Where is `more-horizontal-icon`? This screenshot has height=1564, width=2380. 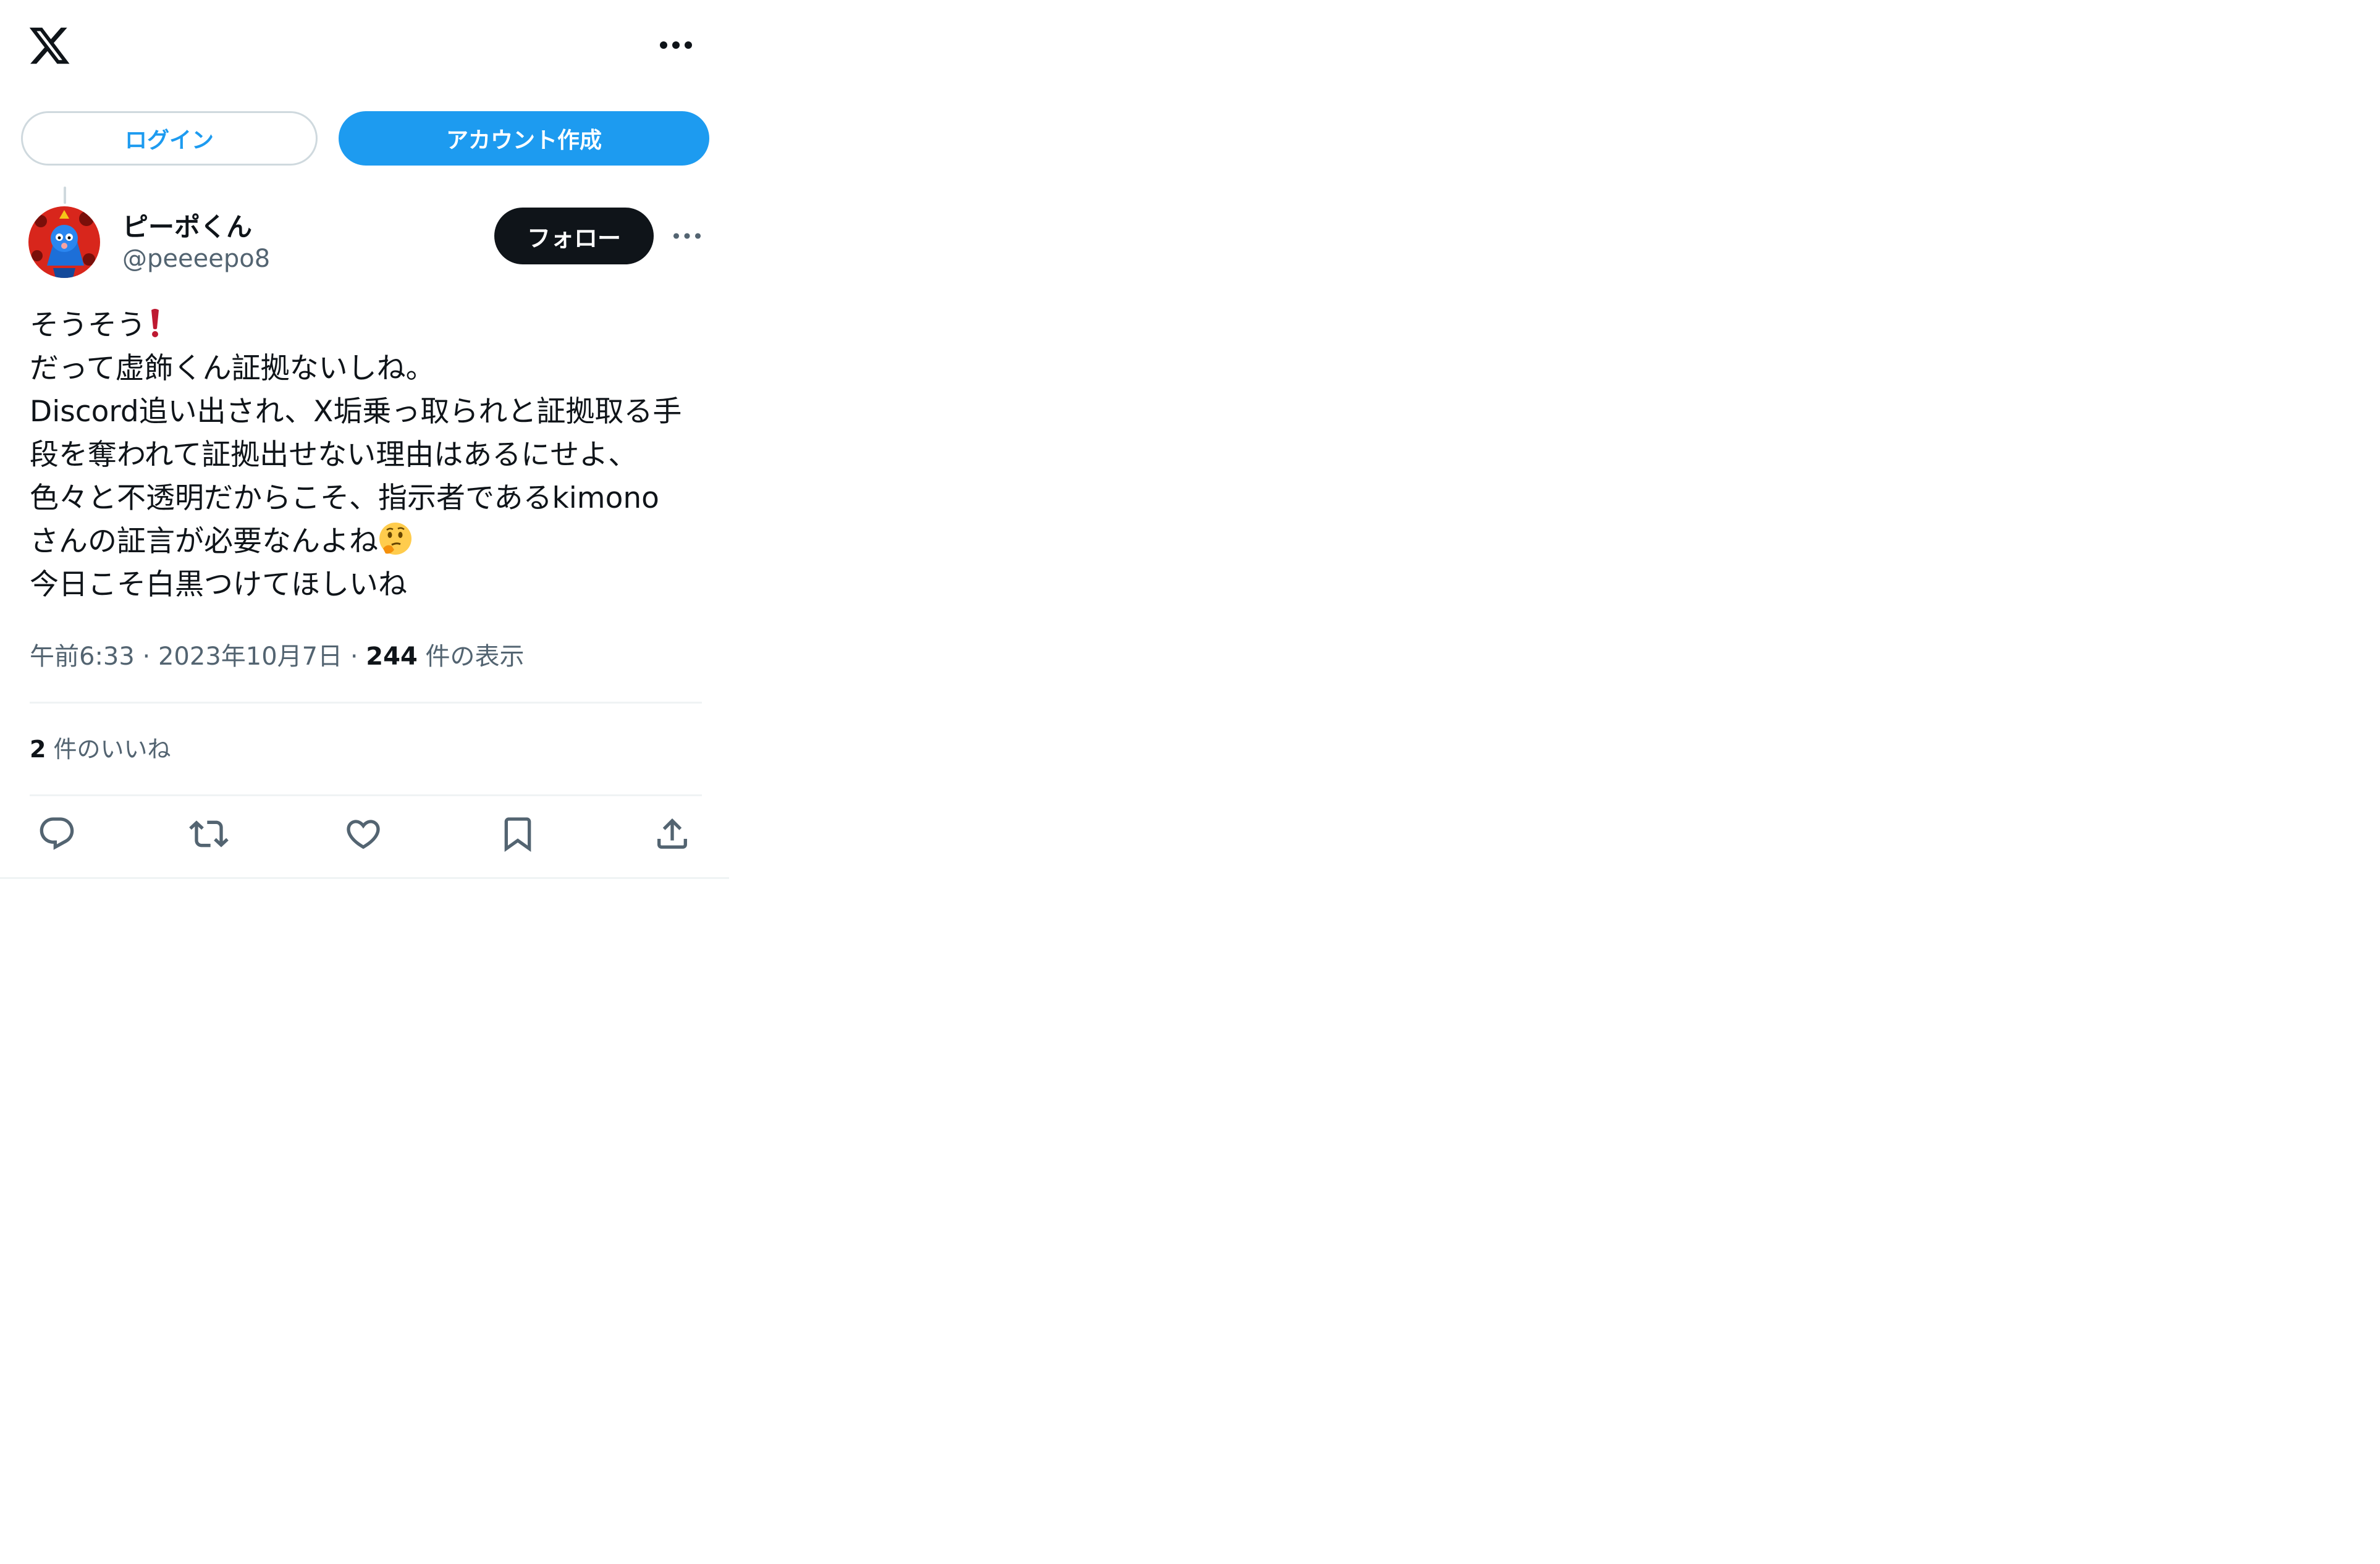 more-horizontal-icon is located at coordinates (676, 45).